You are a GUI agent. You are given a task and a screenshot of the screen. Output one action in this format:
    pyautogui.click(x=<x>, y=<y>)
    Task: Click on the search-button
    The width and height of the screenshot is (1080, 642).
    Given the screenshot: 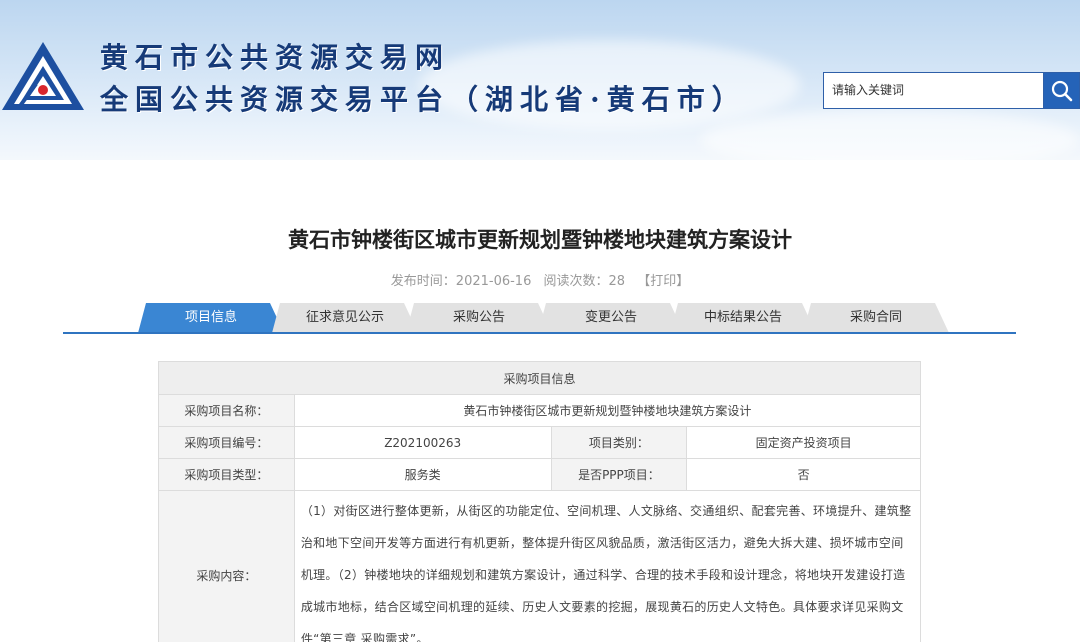 What is the action you would take?
    pyautogui.click(x=1061, y=90)
    